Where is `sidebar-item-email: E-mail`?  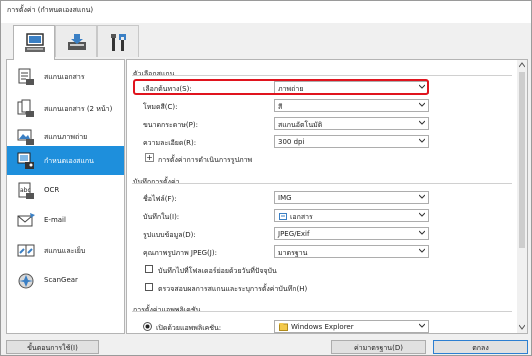 sidebar-item-email: E-mail is located at coordinates (65, 220).